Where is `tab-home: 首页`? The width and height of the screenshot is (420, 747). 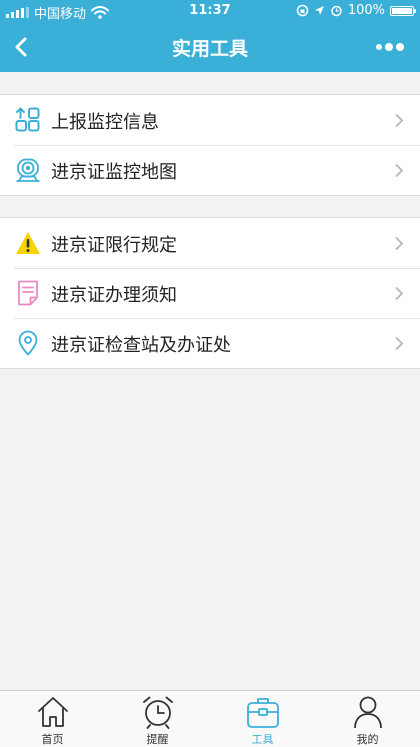 tab-home: 首页 is located at coordinates (52, 719).